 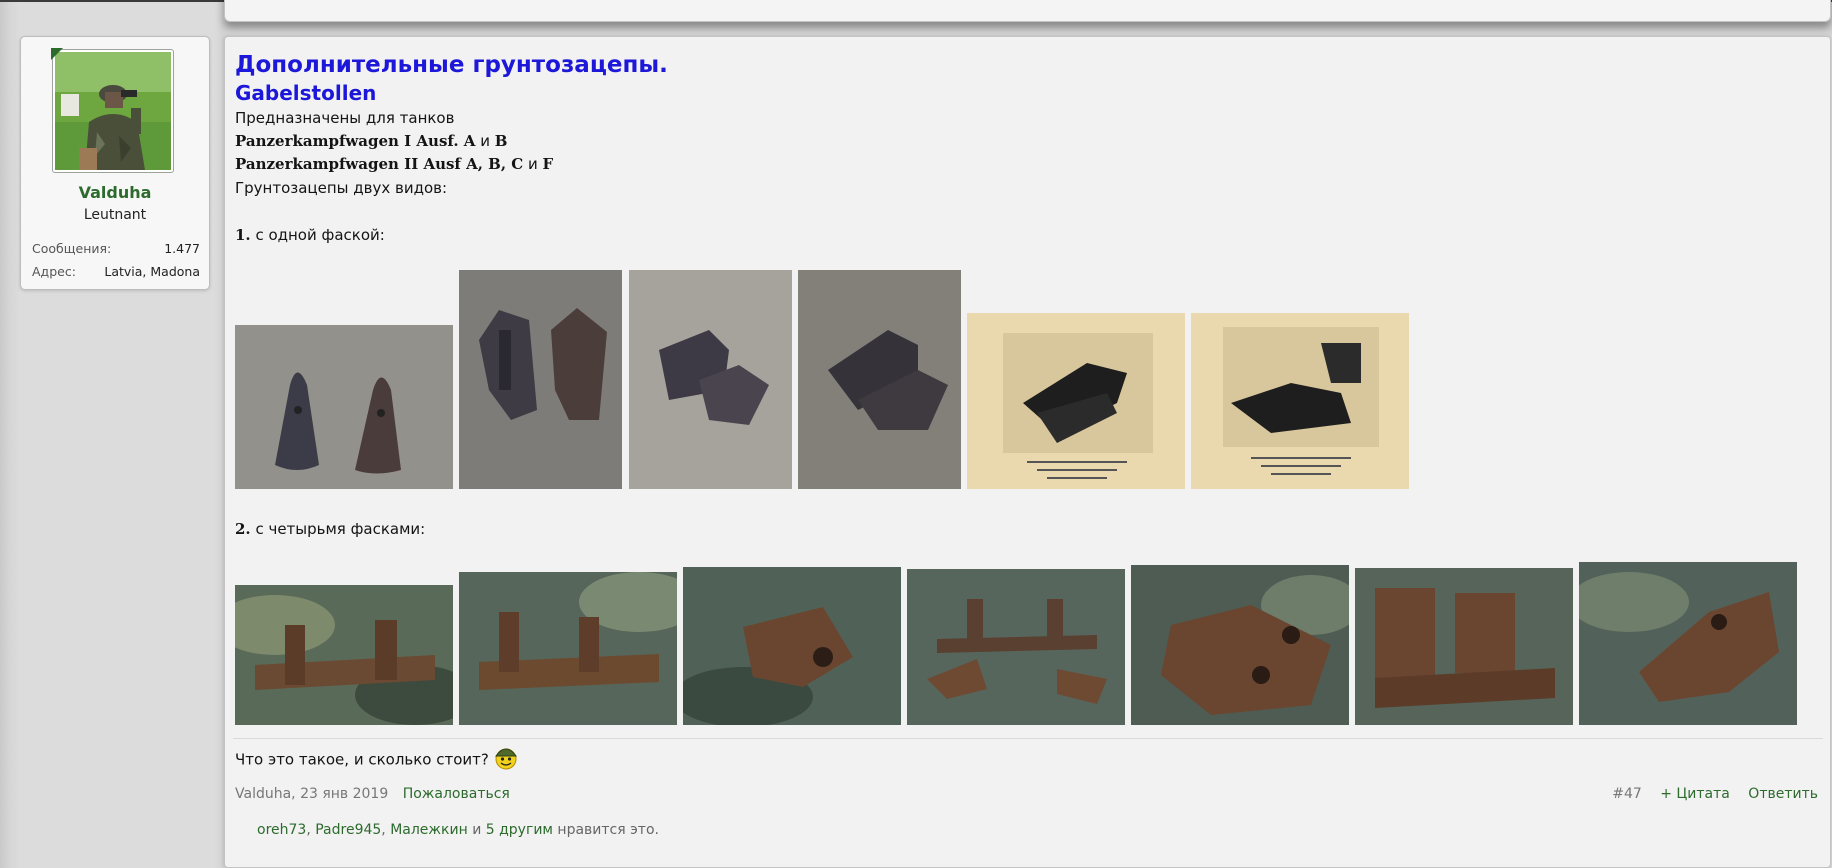 I want to click on online-indicator-icon, so click(x=57, y=54).